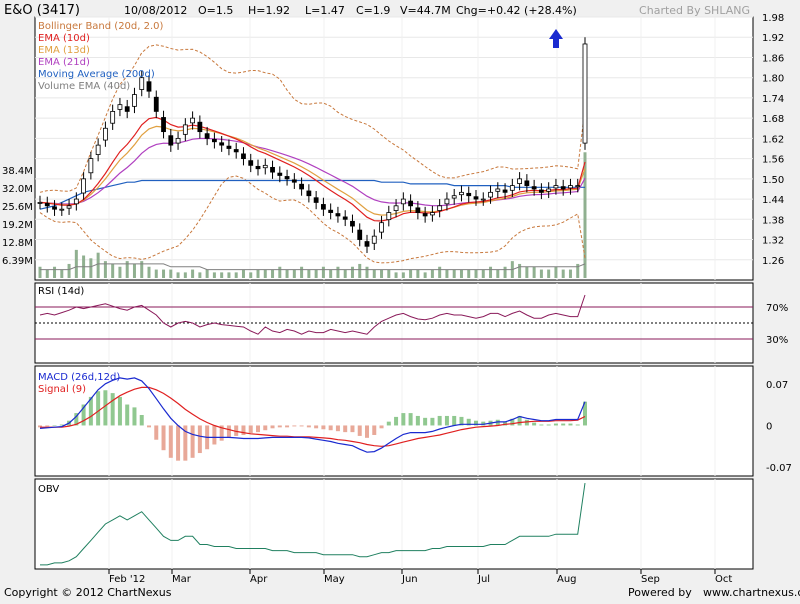 The height and width of the screenshot is (604, 800). I want to click on change-label: Chg=+0.42 (+28.4%), so click(516, 10).